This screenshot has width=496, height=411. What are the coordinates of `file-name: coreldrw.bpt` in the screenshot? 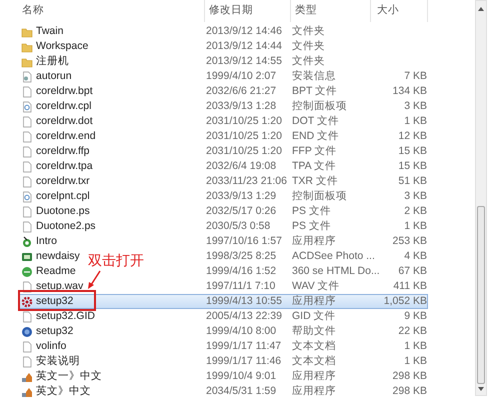 It's located at (64, 91).